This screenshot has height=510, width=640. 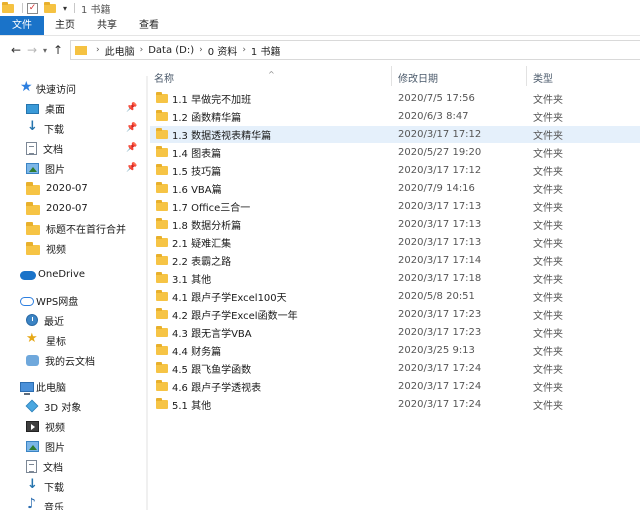 What do you see at coordinates (32, 109) in the screenshot?
I see `desktop-icon` at bounding box center [32, 109].